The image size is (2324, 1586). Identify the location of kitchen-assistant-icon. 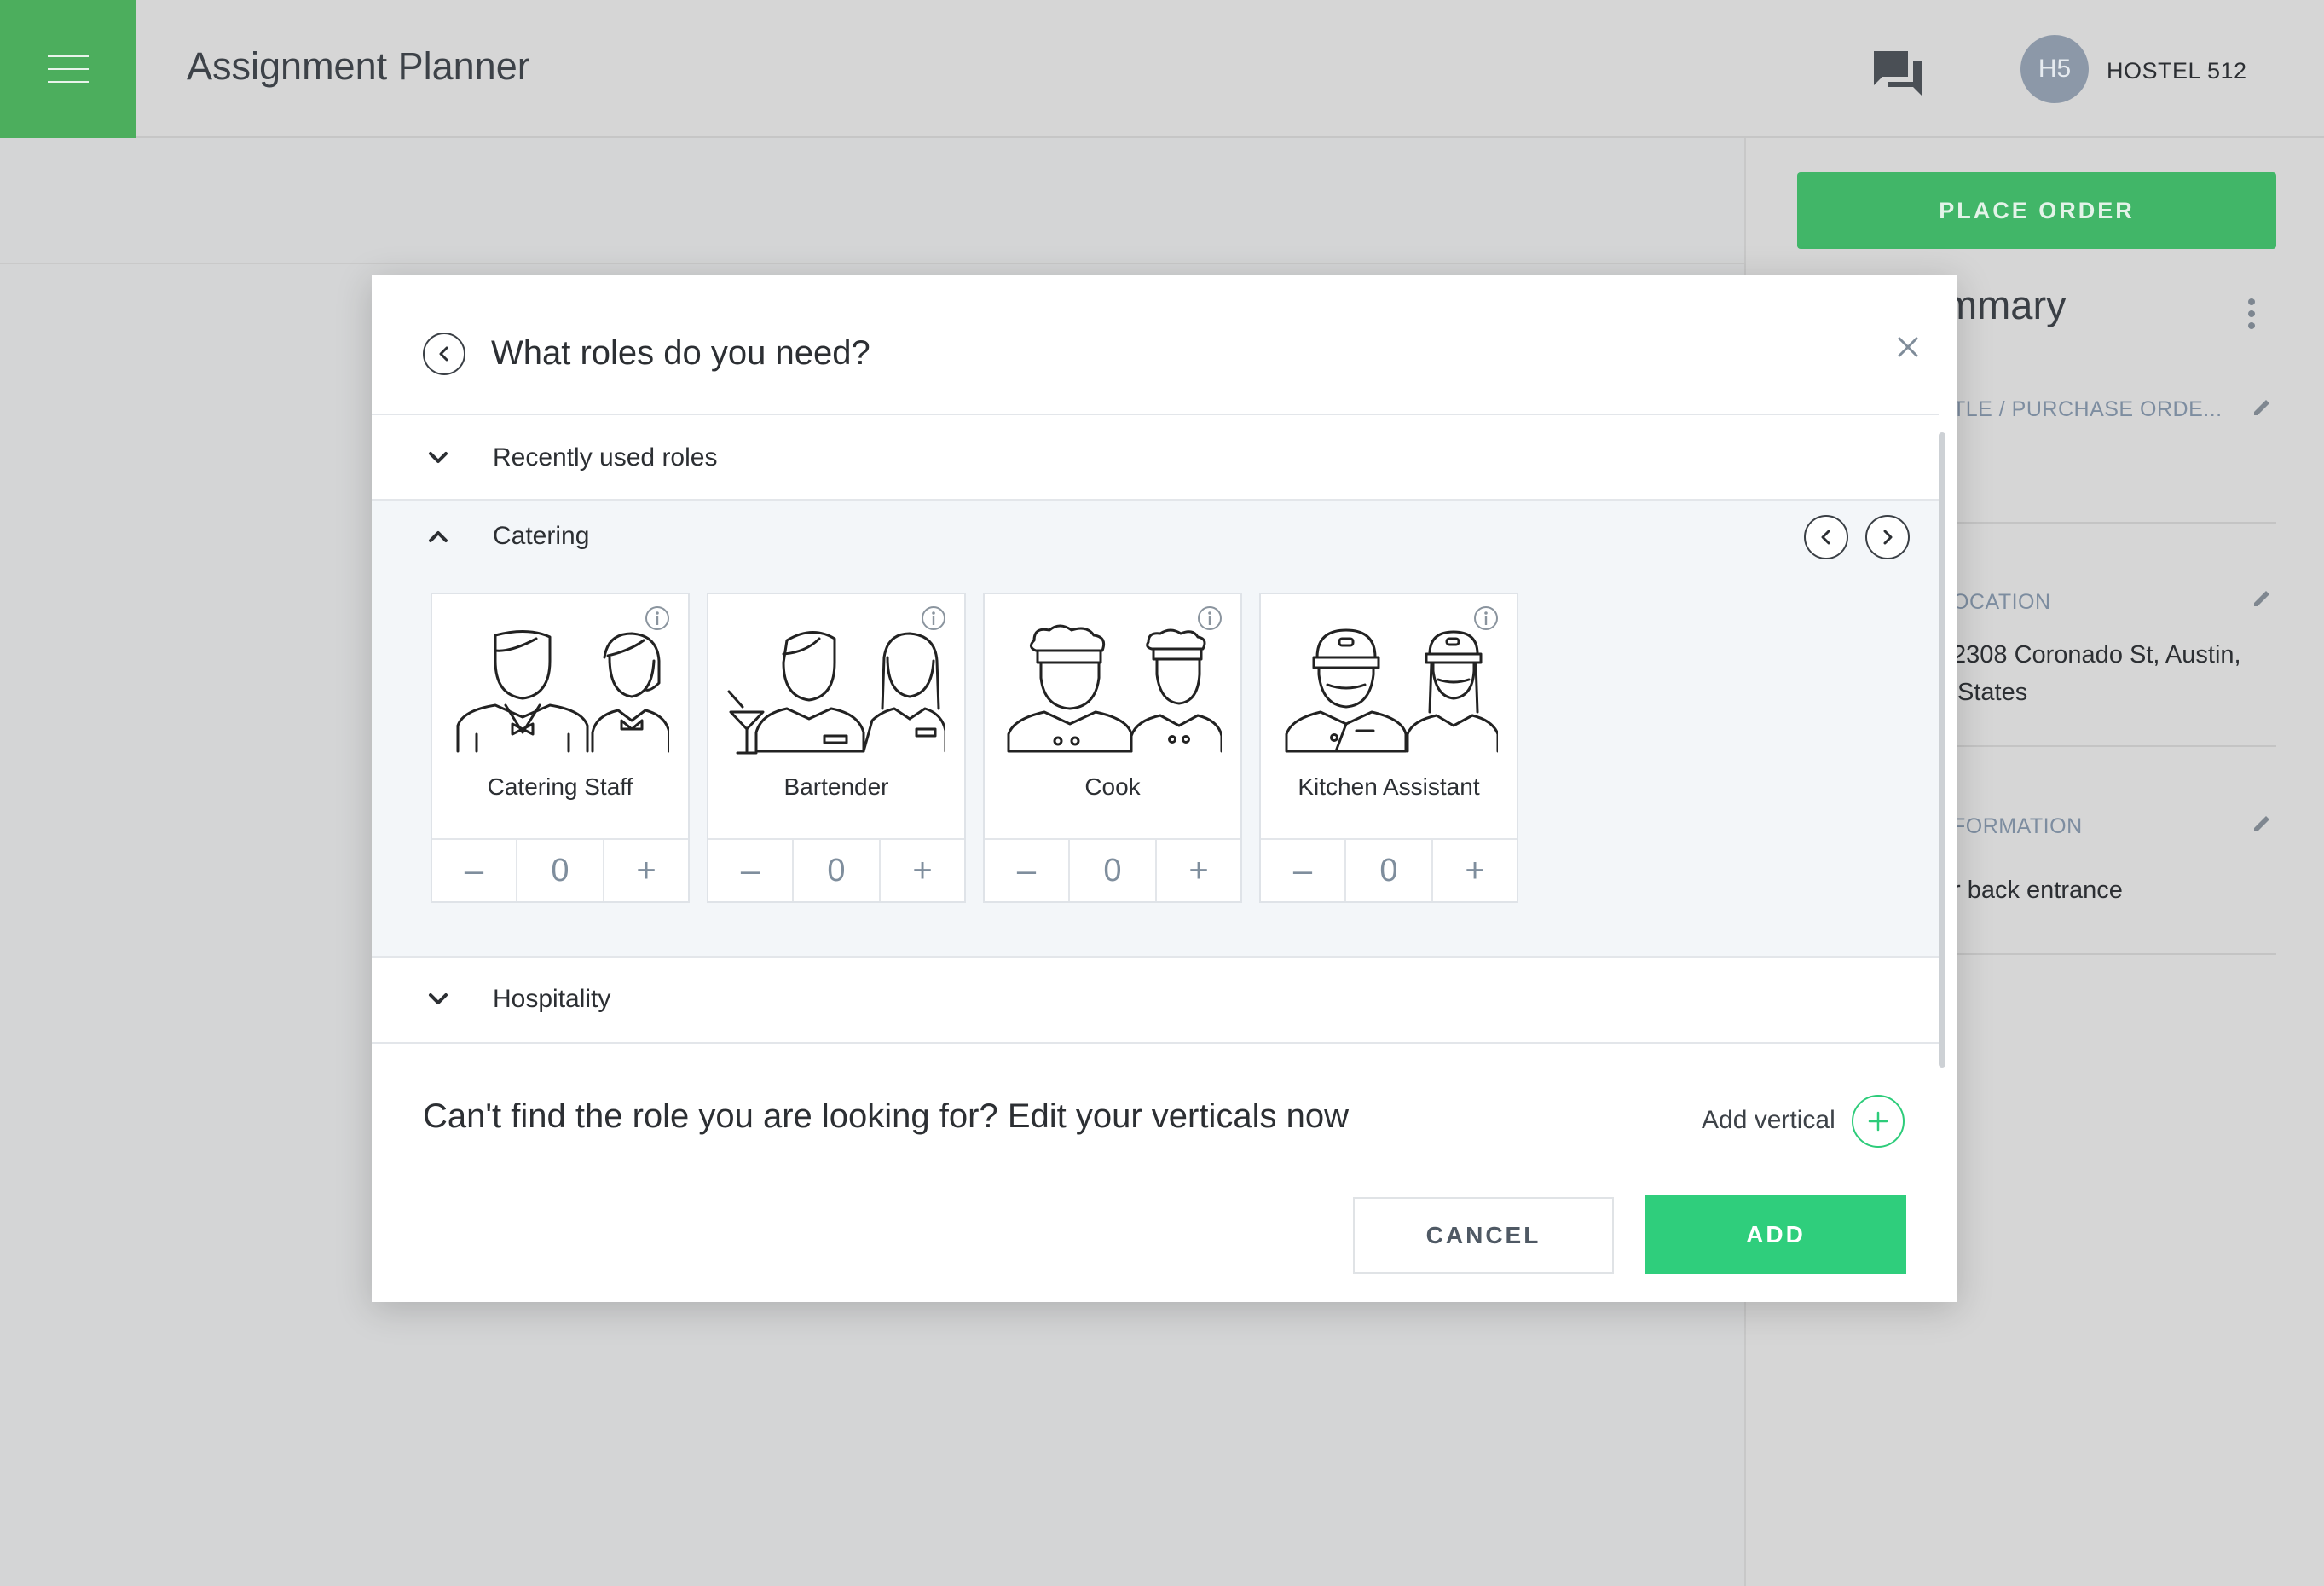
(1392, 690).